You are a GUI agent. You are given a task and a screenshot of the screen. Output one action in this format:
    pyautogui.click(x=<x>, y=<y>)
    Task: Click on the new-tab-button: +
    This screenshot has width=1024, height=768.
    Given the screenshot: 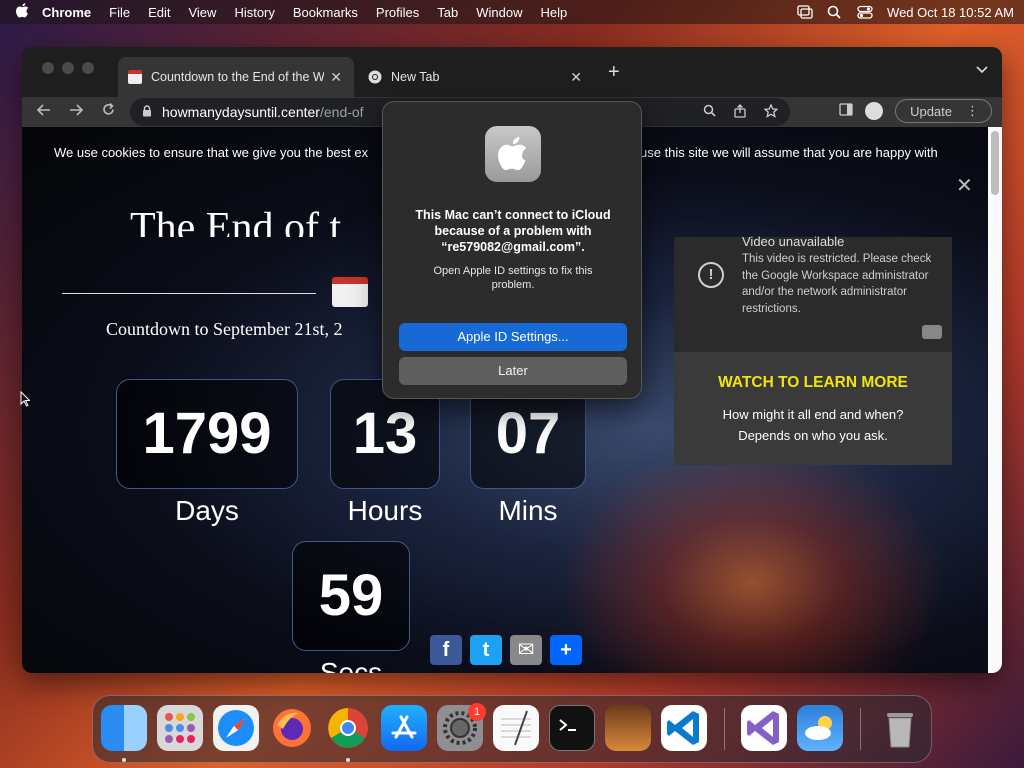 What is the action you would take?
    pyautogui.click(x=614, y=72)
    